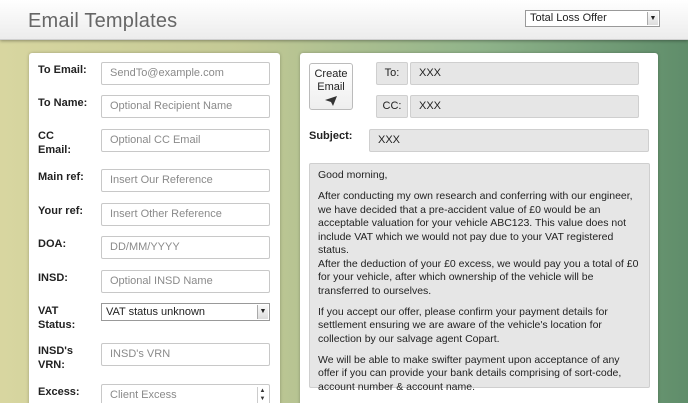  I want to click on subject-value: XXX, so click(509, 140).